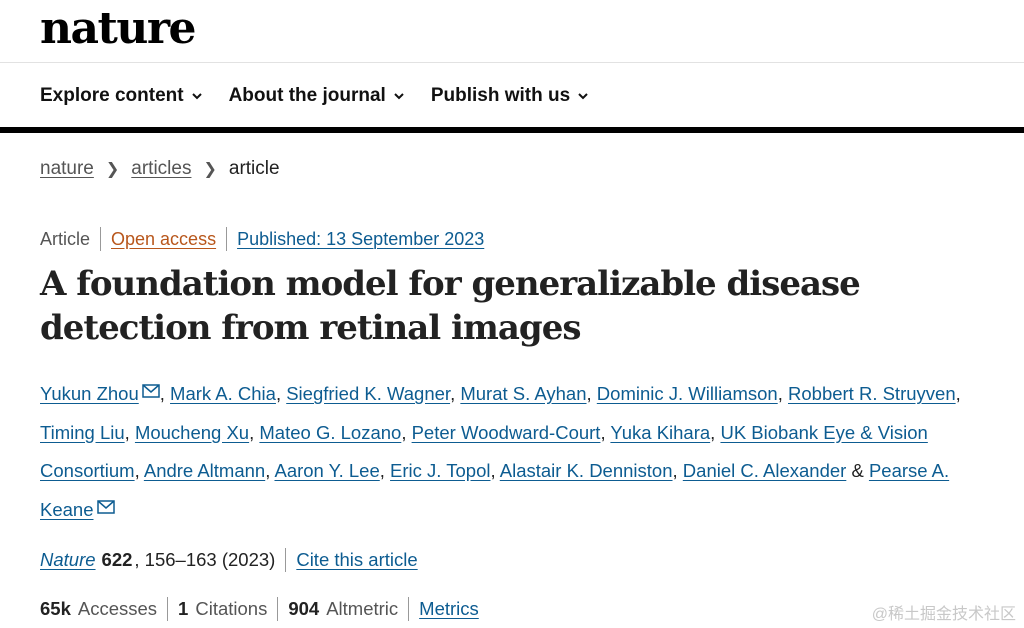  I want to click on author-link: Peter Woodward-Court, so click(506, 432).